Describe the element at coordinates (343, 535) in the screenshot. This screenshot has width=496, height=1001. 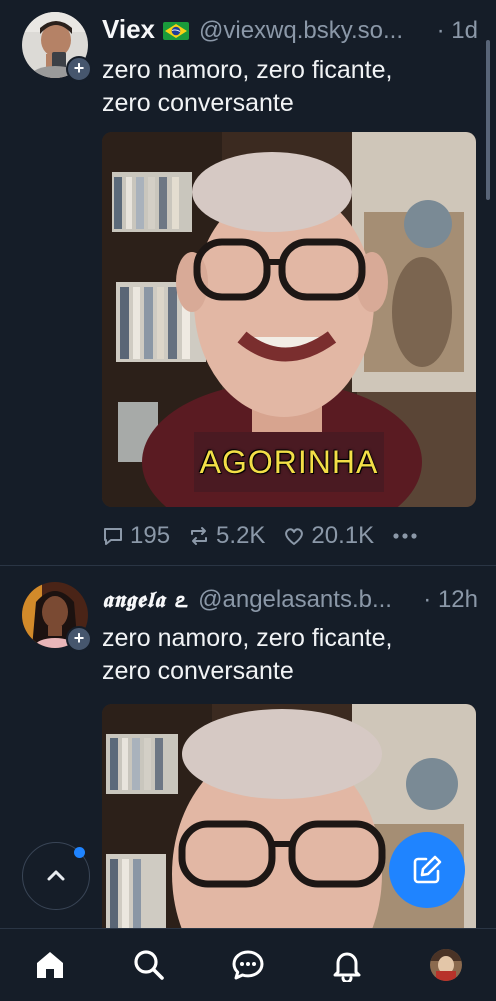
I see `like-count: 20.1K` at that location.